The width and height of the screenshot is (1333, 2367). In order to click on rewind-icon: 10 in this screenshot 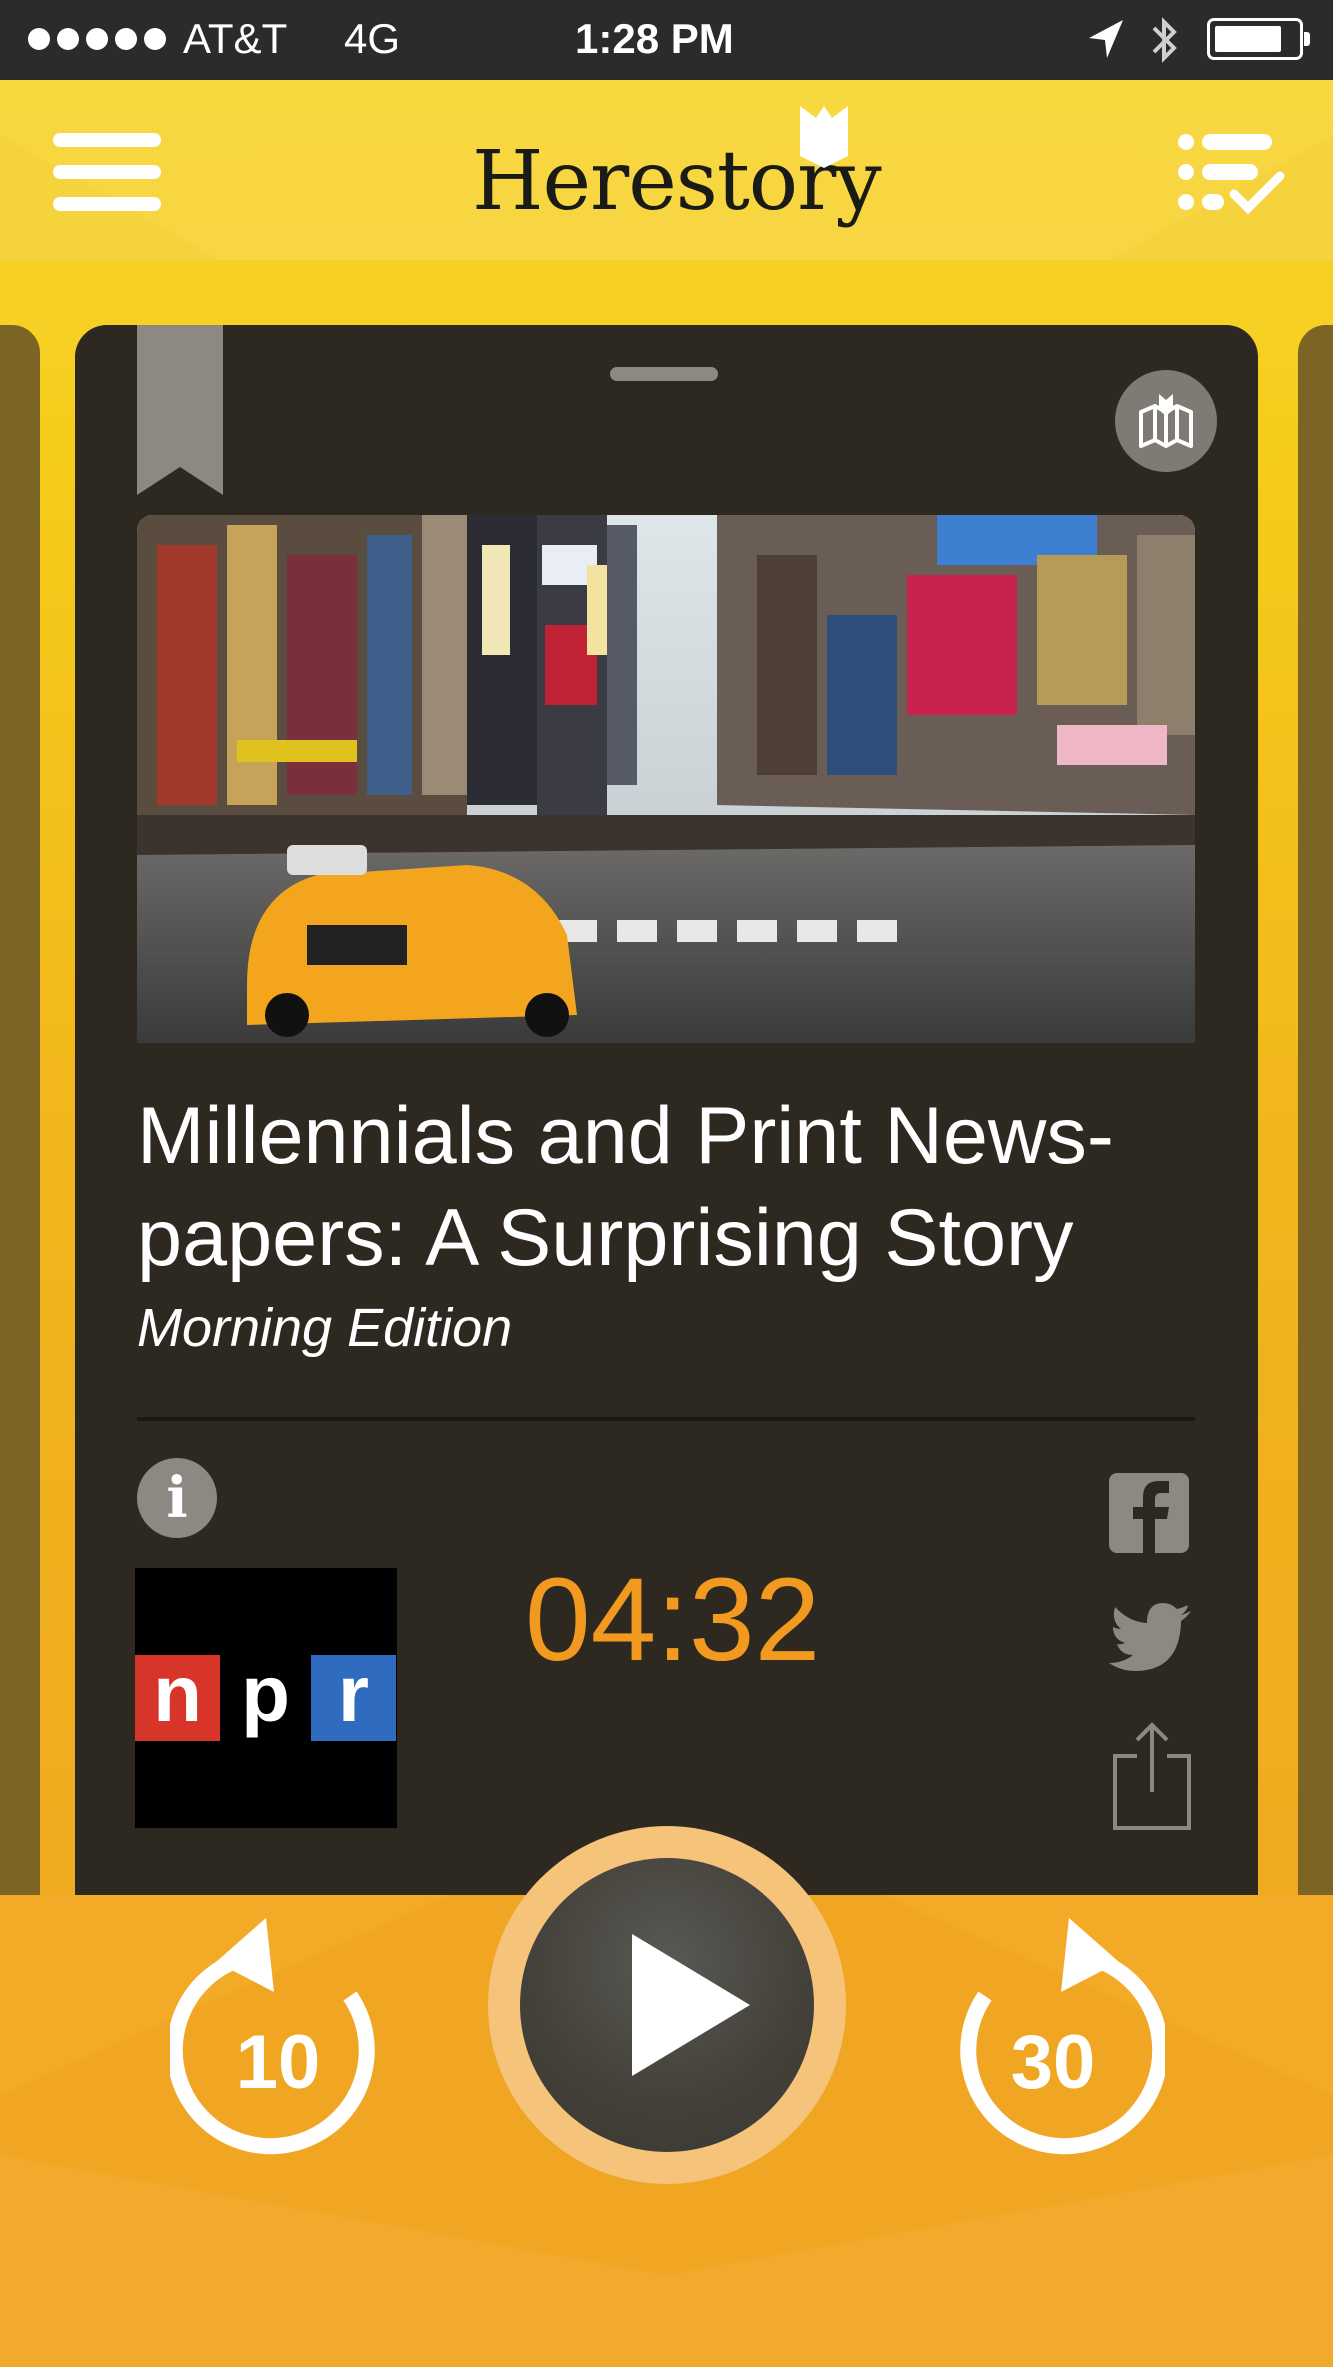, I will do `click(270, 2036)`.